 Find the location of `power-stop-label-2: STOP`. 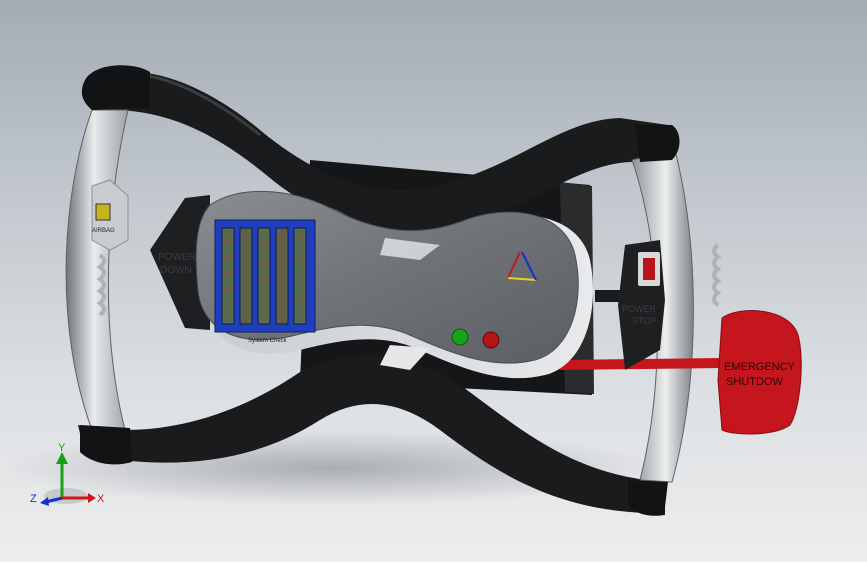

power-stop-label-2: STOP is located at coordinates (644, 321).